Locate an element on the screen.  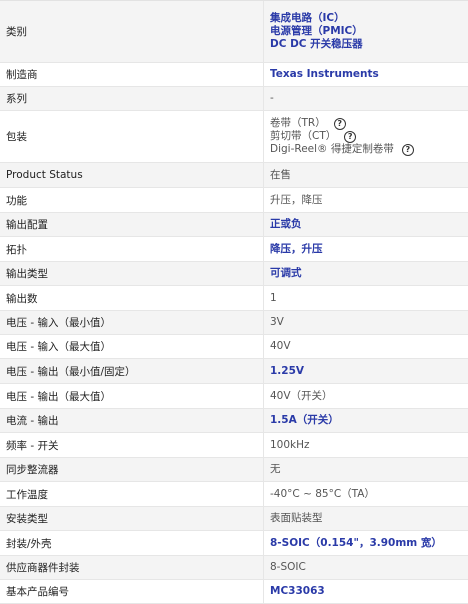
attribute-value: -40°C ~ 85°C（TA） is located at coordinates (365, 494).